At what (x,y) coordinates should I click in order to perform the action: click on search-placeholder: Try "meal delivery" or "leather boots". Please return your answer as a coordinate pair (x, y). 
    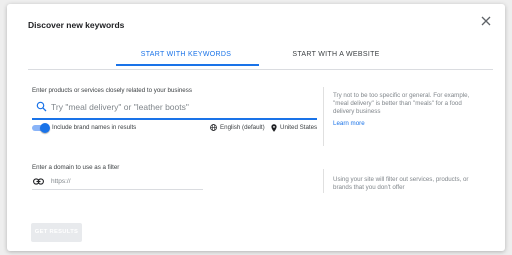
    Looking at the image, I should click on (120, 107).